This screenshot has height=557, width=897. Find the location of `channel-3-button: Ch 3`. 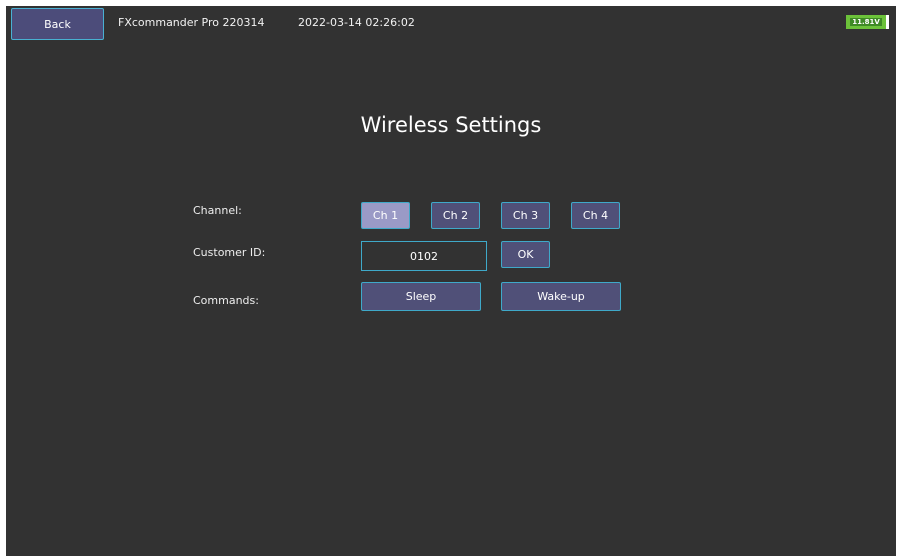

channel-3-button: Ch 3 is located at coordinates (525, 215).